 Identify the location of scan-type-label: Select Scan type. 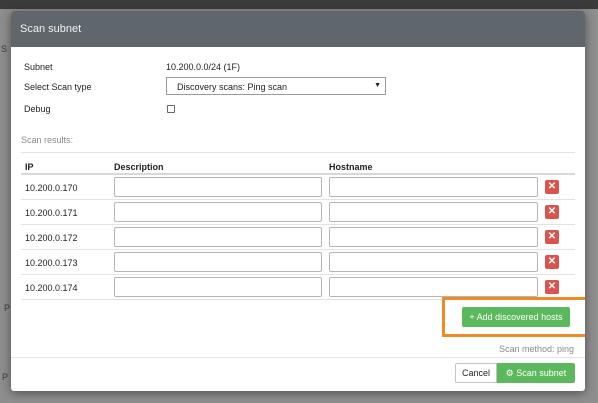
(58, 87).